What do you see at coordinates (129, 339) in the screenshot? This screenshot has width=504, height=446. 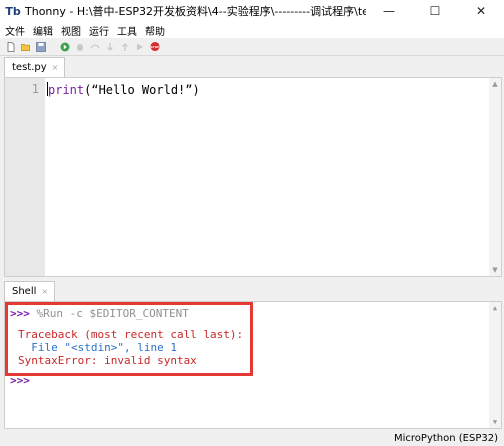 I see `error-highlight-box` at bounding box center [129, 339].